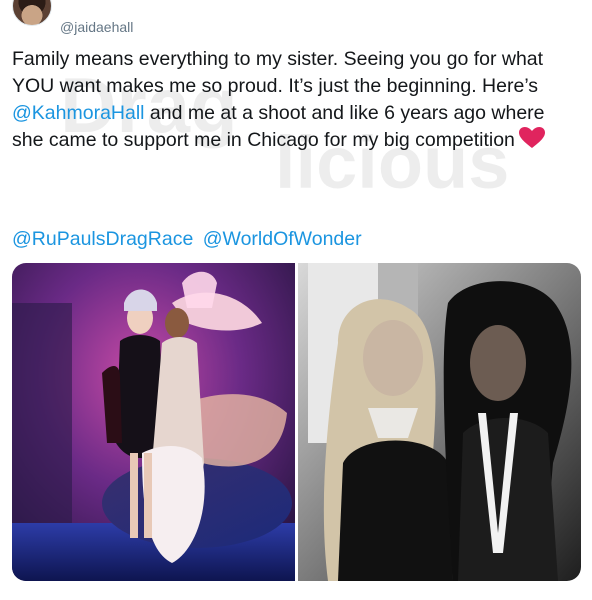  I want to click on mention-link: @KahmoraHall, so click(78, 113).